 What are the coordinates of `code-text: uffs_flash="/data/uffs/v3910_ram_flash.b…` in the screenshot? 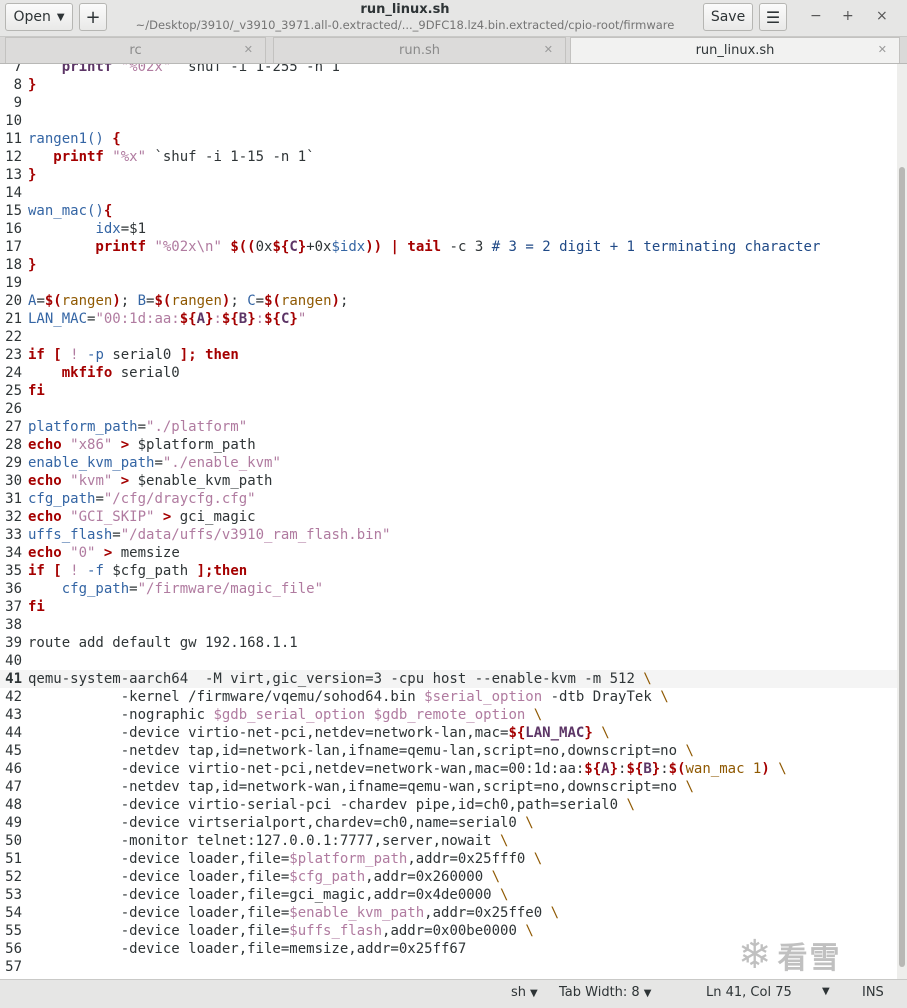 It's located at (209, 535).